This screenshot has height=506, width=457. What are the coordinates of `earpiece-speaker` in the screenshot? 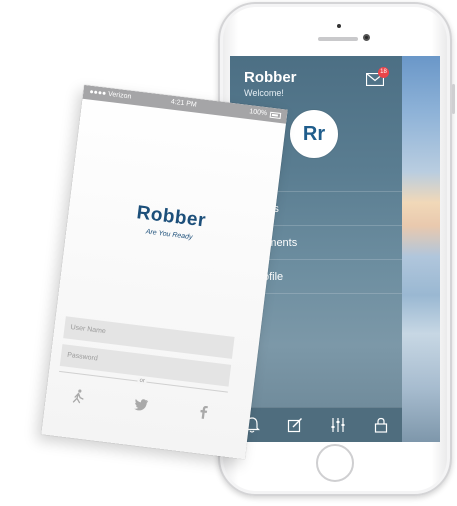 It's located at (338, 39).